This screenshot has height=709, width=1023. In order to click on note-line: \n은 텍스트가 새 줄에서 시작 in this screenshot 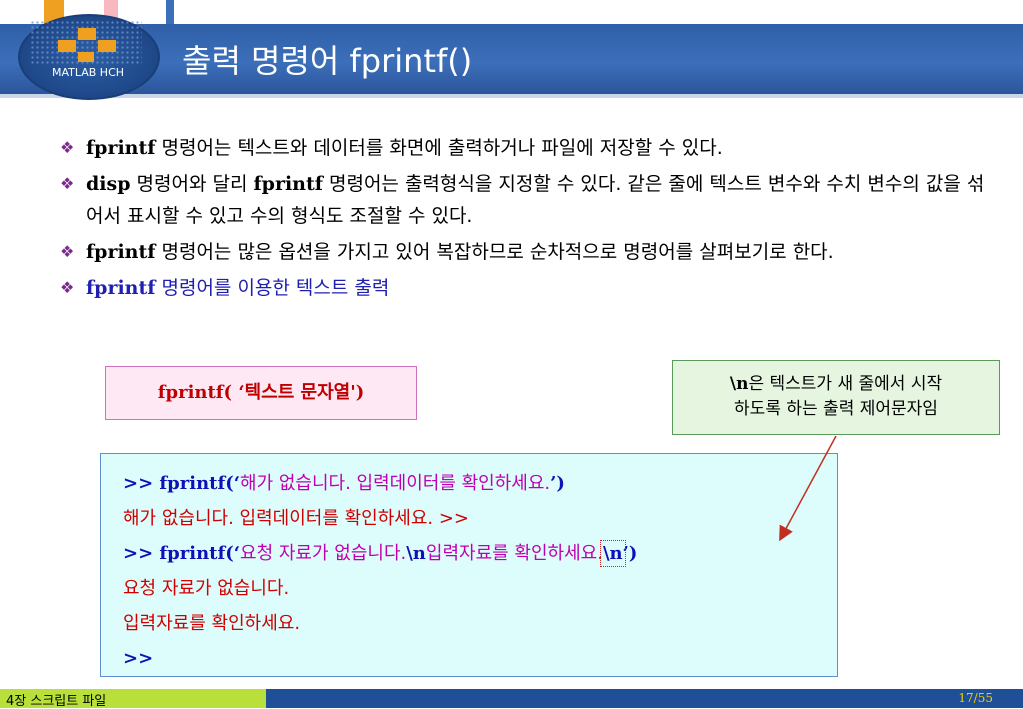, I will do `click(836, 384)`.